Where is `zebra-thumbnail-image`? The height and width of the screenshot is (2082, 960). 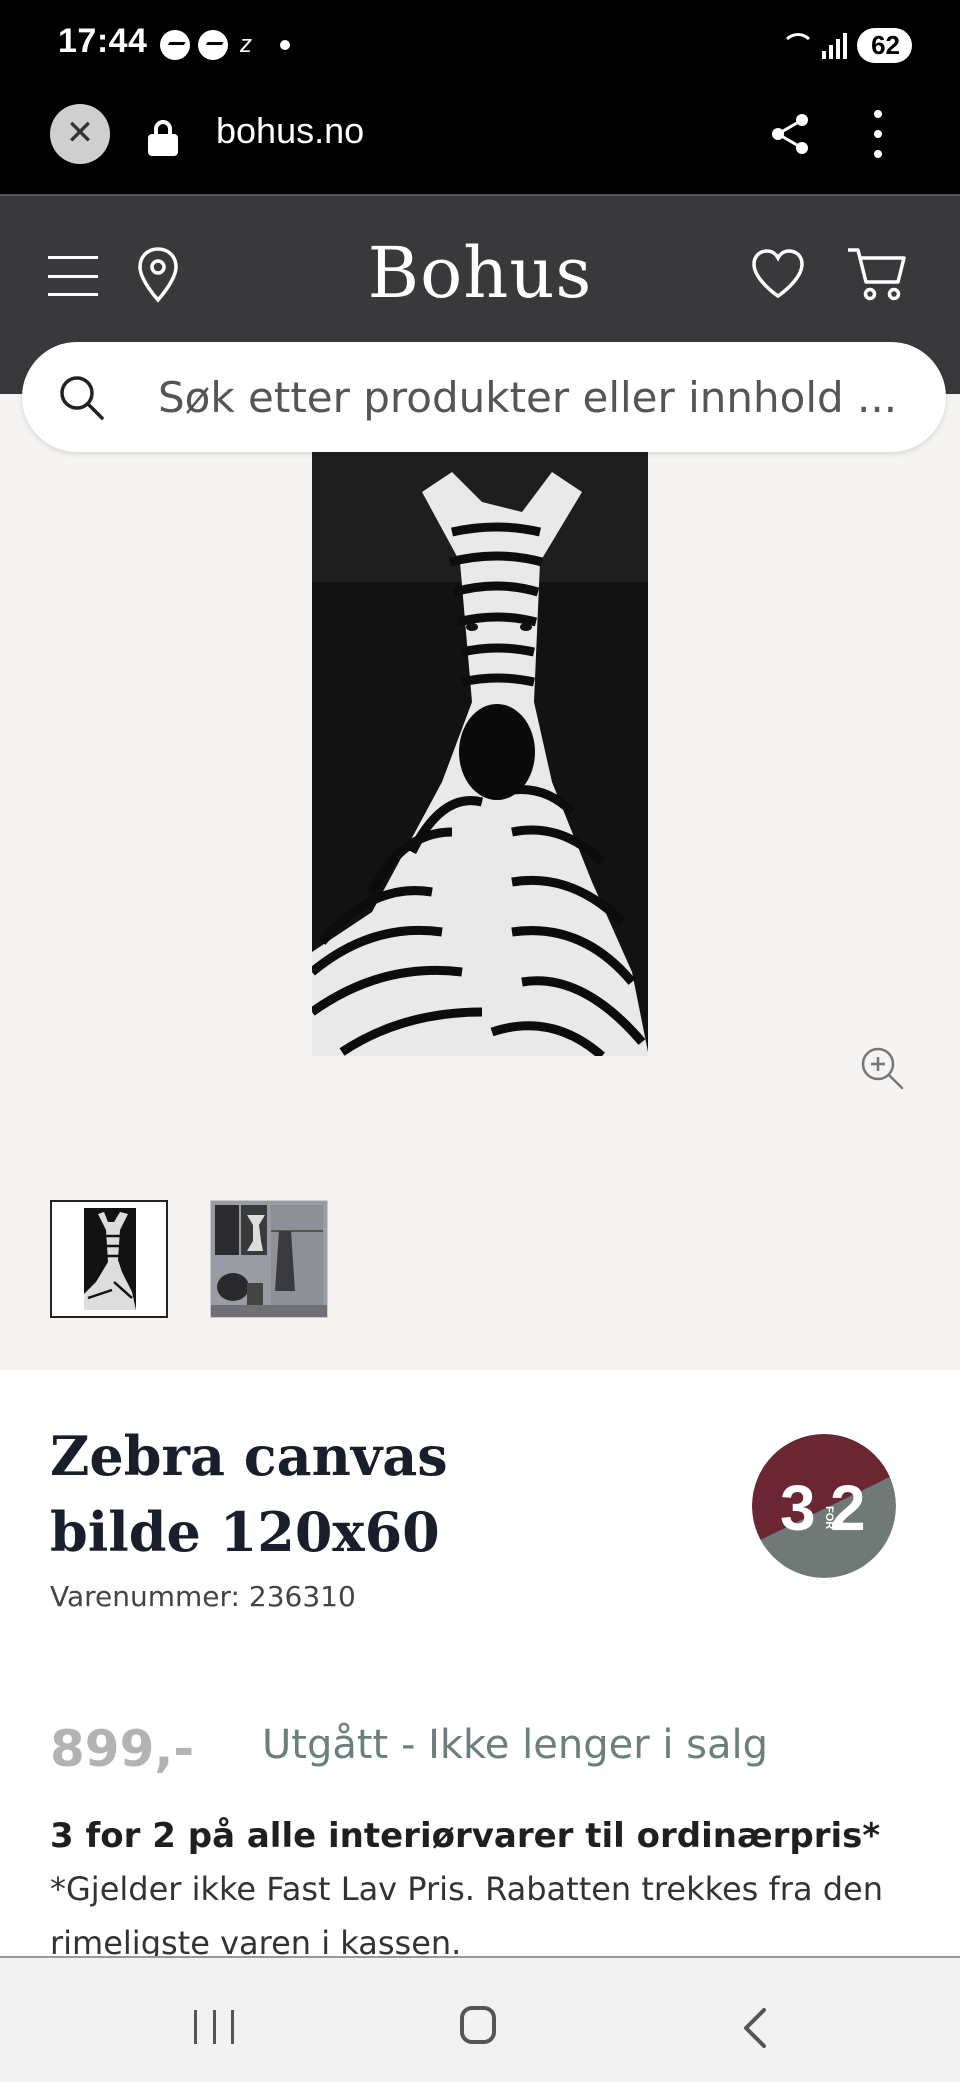 zebra-thumbnail-image is located at coordinates (110, 1259).